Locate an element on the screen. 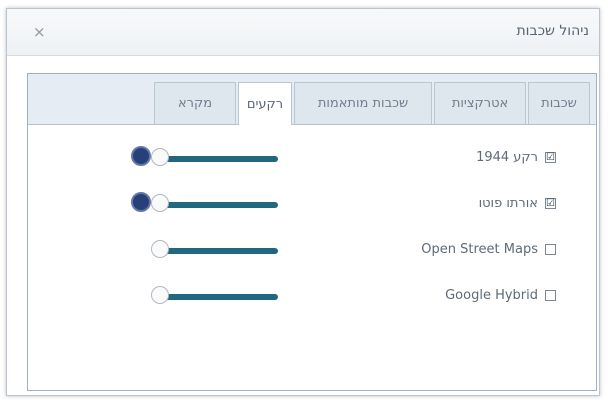 The image size is (608, 405). tab-legend: מקרא is located at coordinates (195, 103).